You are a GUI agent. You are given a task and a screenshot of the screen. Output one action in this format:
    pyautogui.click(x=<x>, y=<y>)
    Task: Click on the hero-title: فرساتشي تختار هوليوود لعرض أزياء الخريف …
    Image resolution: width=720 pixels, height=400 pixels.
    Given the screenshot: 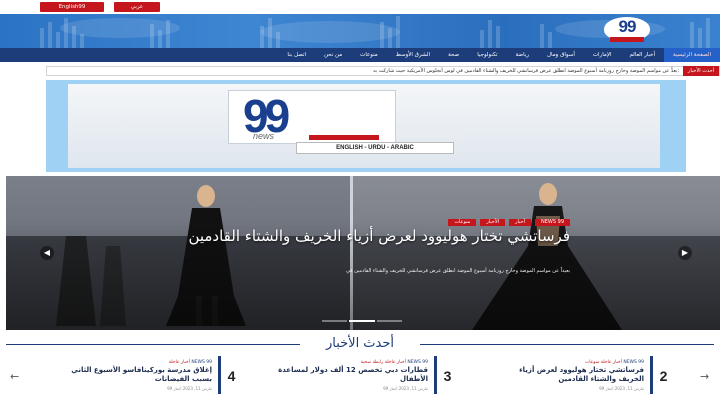 What is the action you would take?
    pyautogui.click(x=370, y=236)
    